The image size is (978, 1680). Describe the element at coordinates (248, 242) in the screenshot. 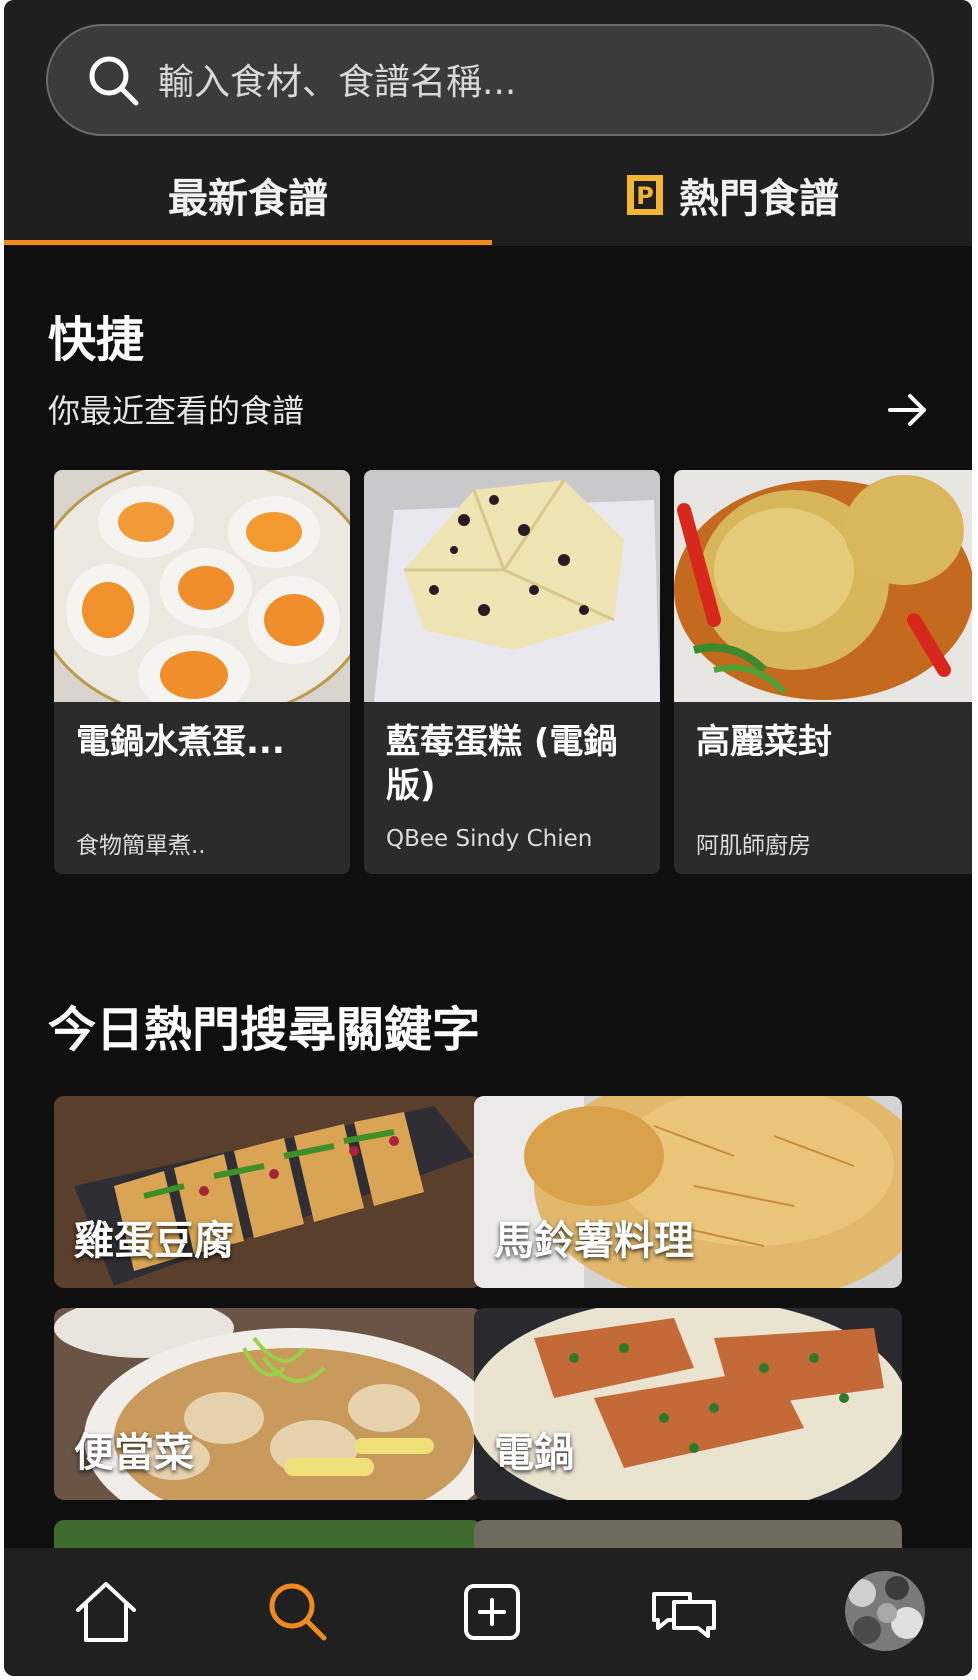

I see `active-tab-indicator` at that location.